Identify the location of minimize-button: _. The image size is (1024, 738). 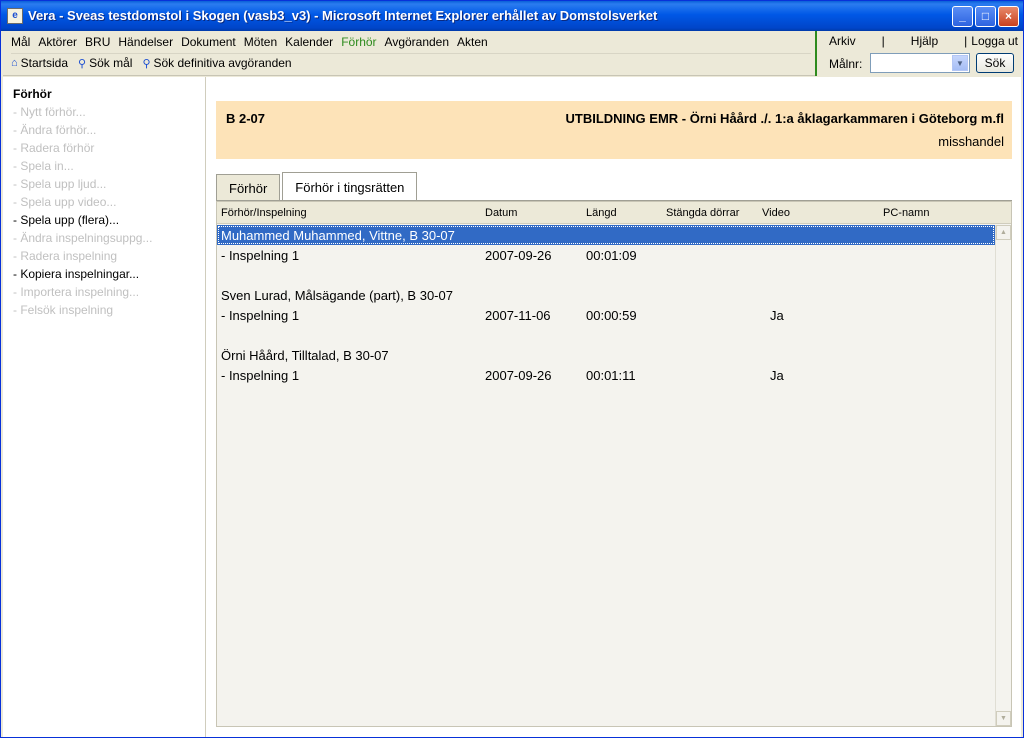
(962, 16).